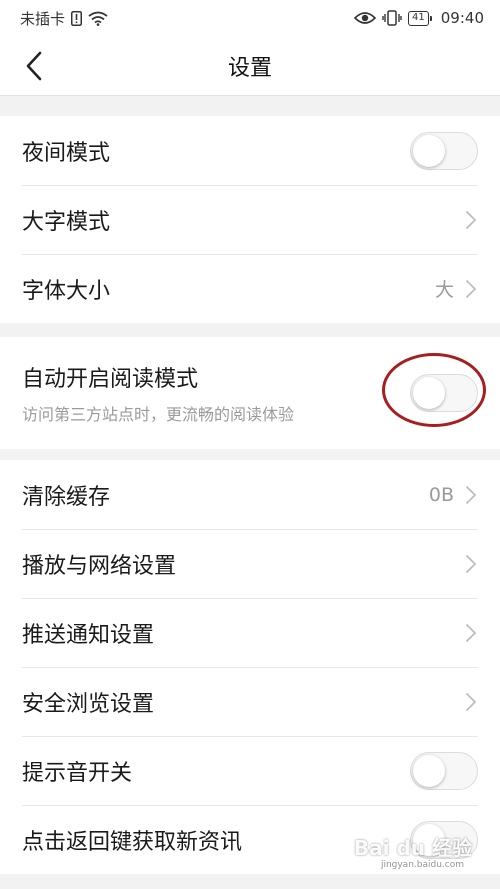 This screenshot has height=889, width=500. I want to click on notification-sound-label: 提示音开关, so click(77, 773).